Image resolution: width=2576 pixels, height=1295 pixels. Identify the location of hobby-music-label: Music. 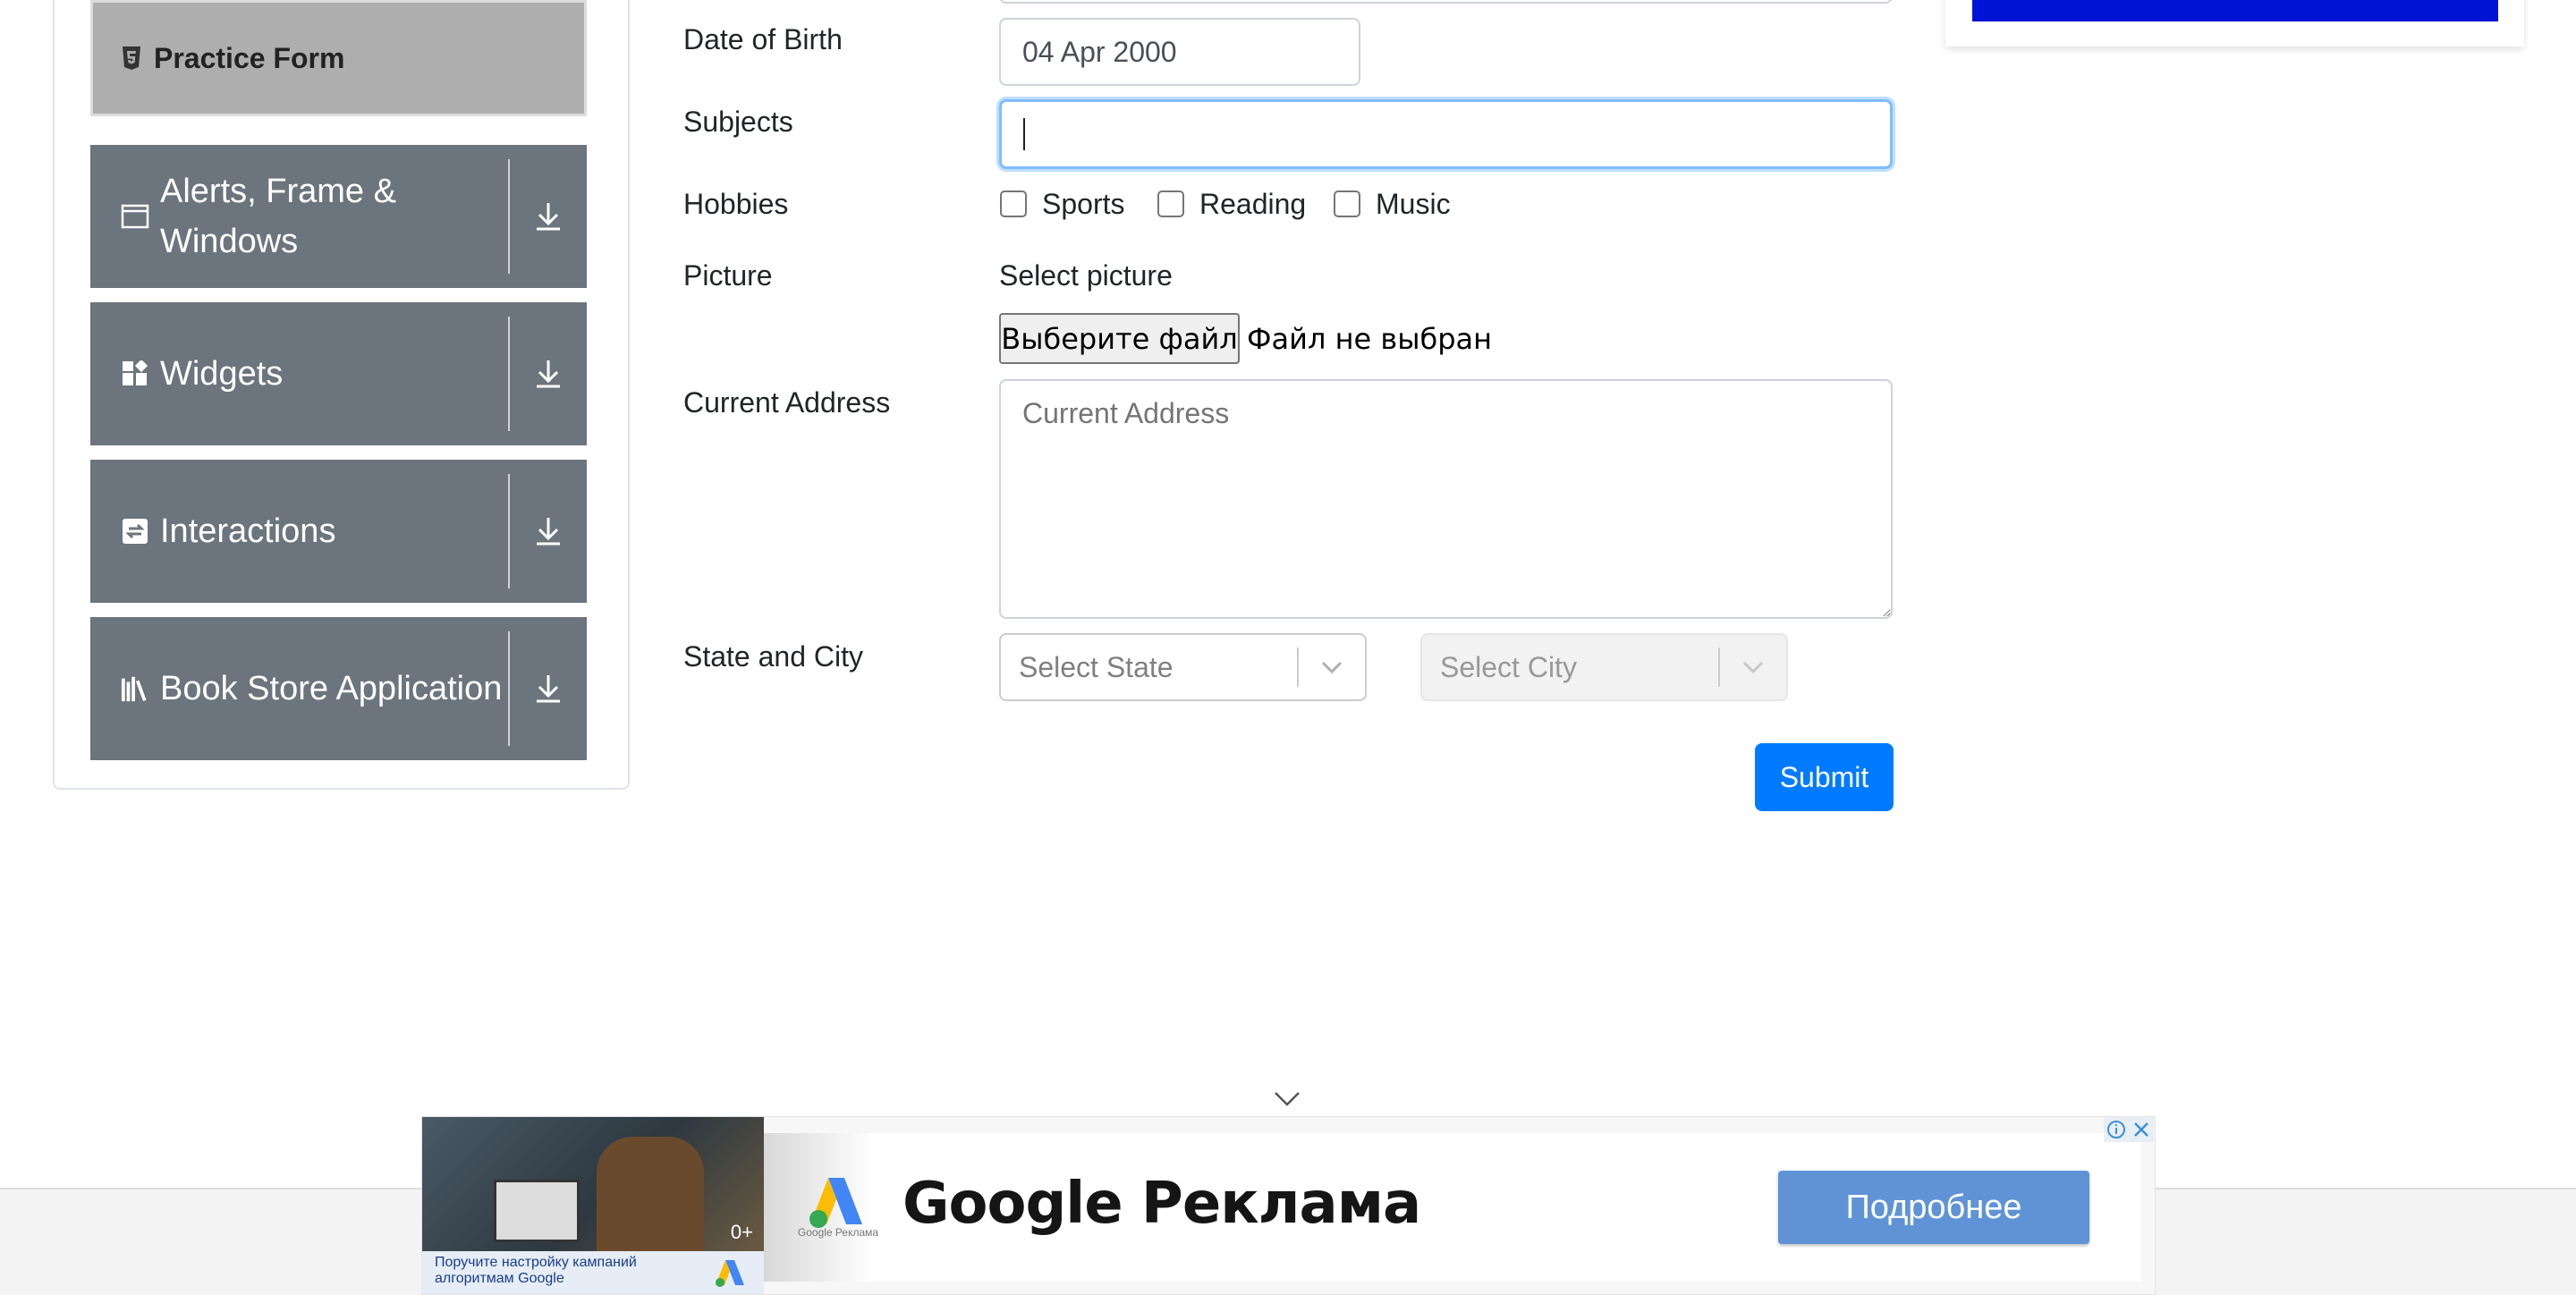
(1413, 205).